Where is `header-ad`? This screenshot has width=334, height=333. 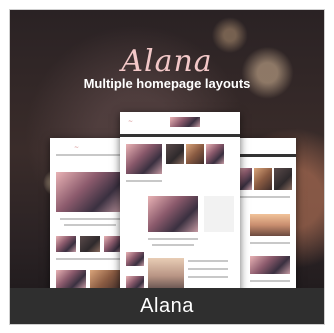
header-ad is located at coordinates (185, 122).